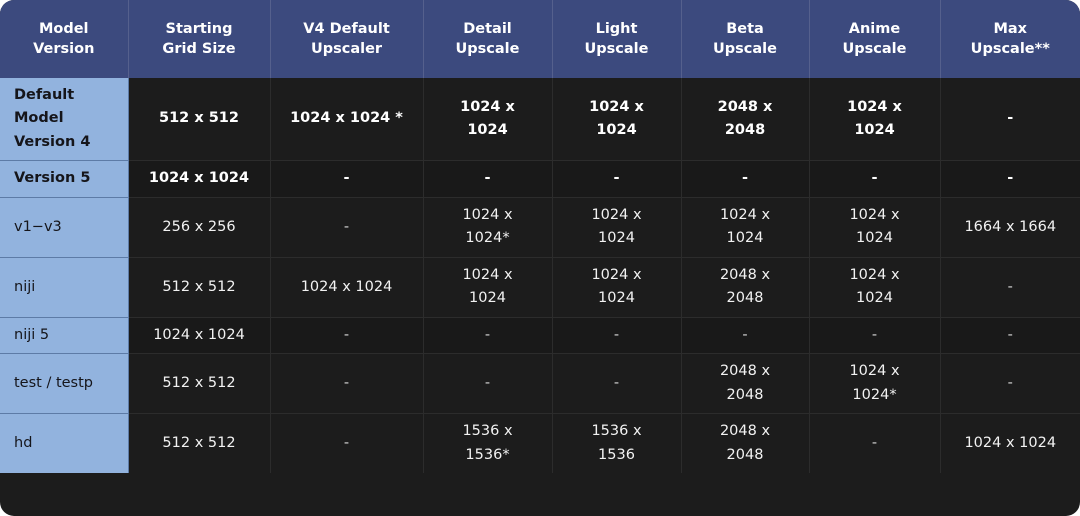 The height and width of the screenshot is (516, 1080). I want to click on cell-detail-upscale: 1536 x 1536*, so click(488, 443).